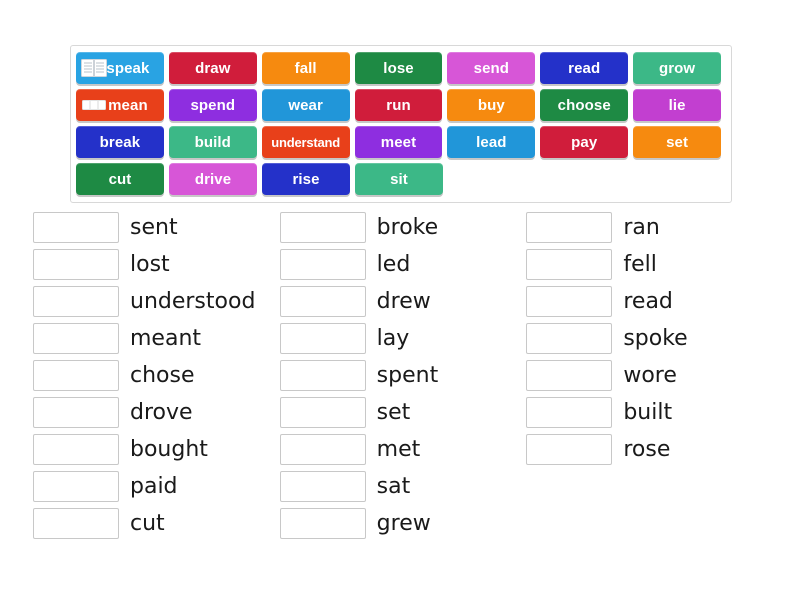 Image resolution: width=800 pixels, height=600 pixels. What do you see at coordinates (649, 449) in the screenshot?
I see `answer-row: rose` at bounding box center [649, 449].